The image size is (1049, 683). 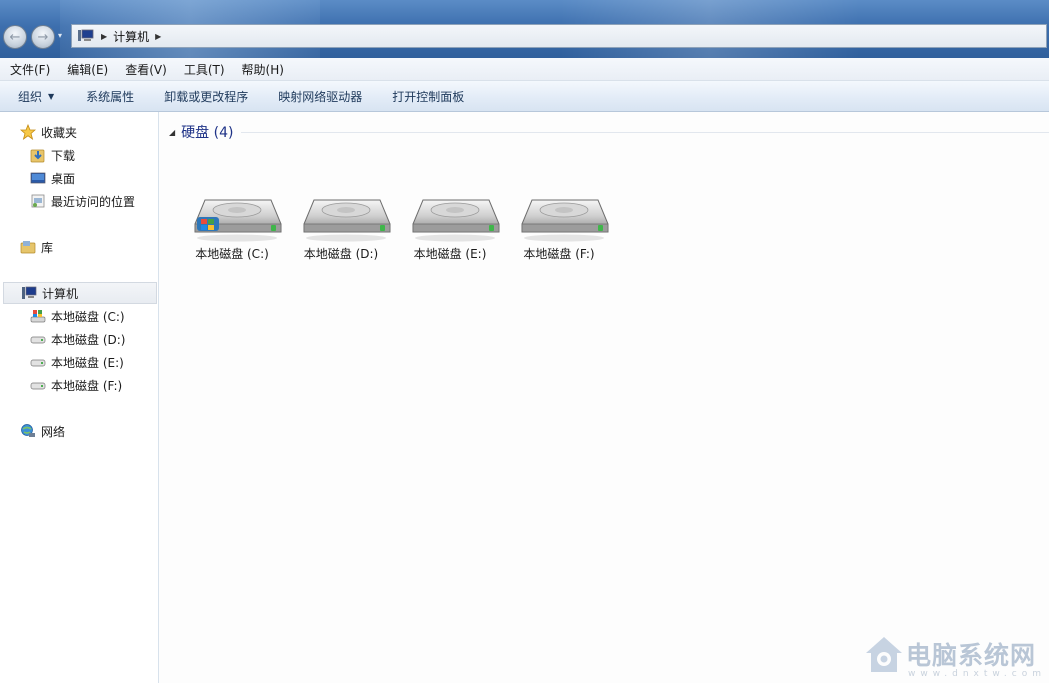 I want to click on drive-label: 本地磁盘 (F:), so click(x=559, y=254).